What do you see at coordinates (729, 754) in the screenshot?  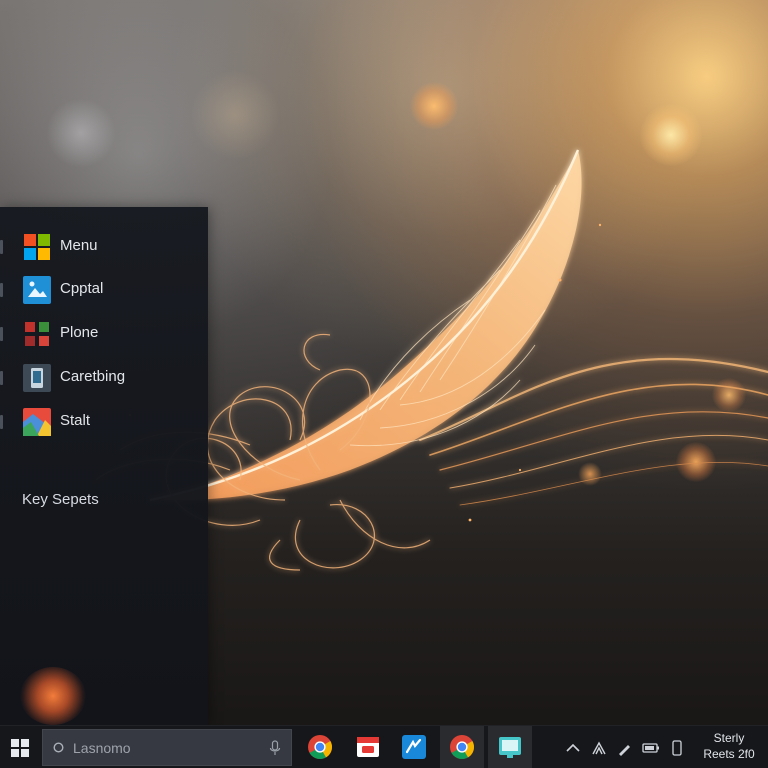 I see `clock-line-2: Reets 2f0` at bounding box center [729, 754].